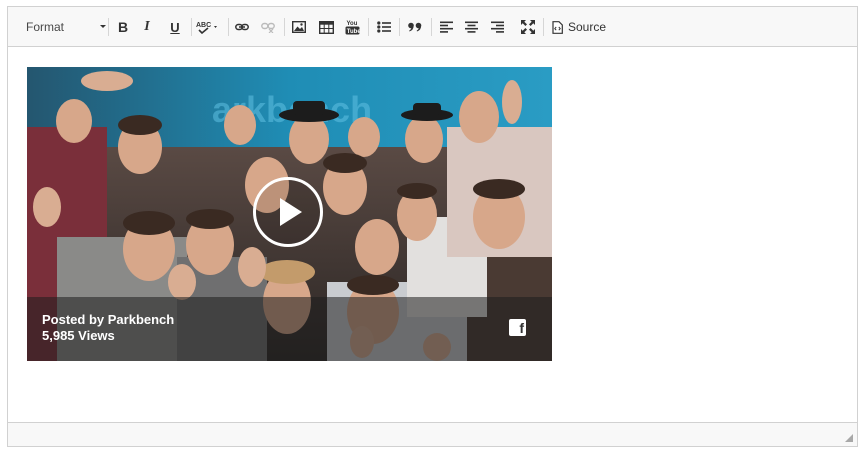  Describe the element at coordinates (75, 319) in the screenshot. I see `posted-by-prefix: Posted by` at that location.